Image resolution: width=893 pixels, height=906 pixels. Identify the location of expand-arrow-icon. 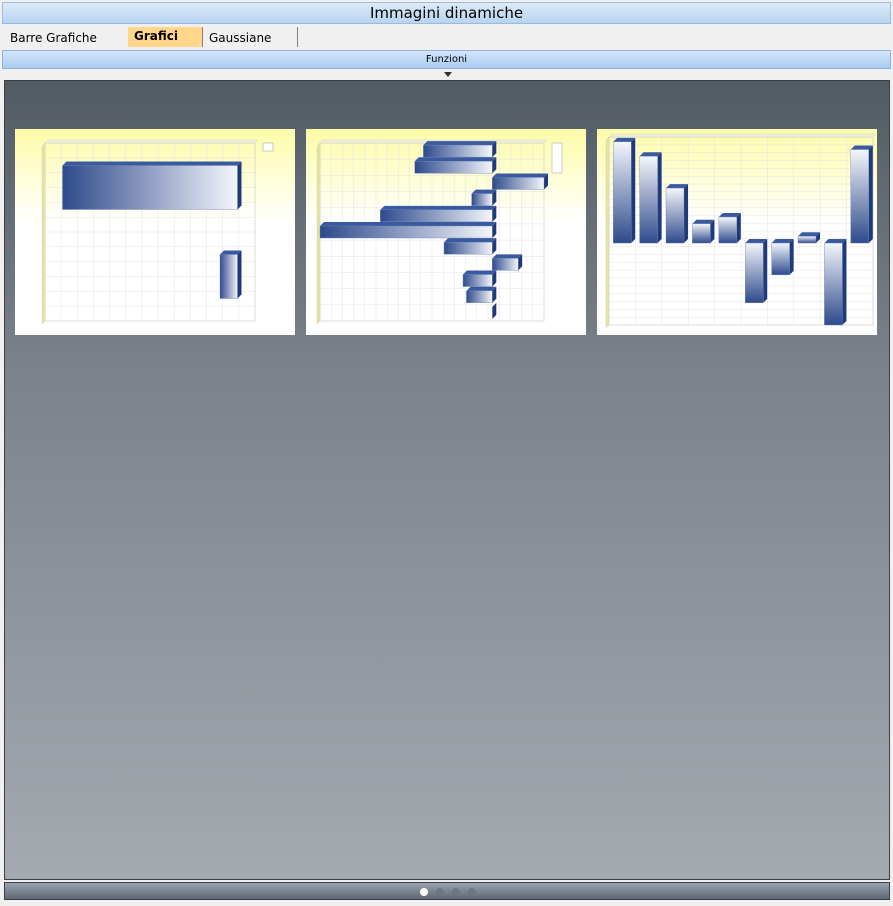
(448, 74).